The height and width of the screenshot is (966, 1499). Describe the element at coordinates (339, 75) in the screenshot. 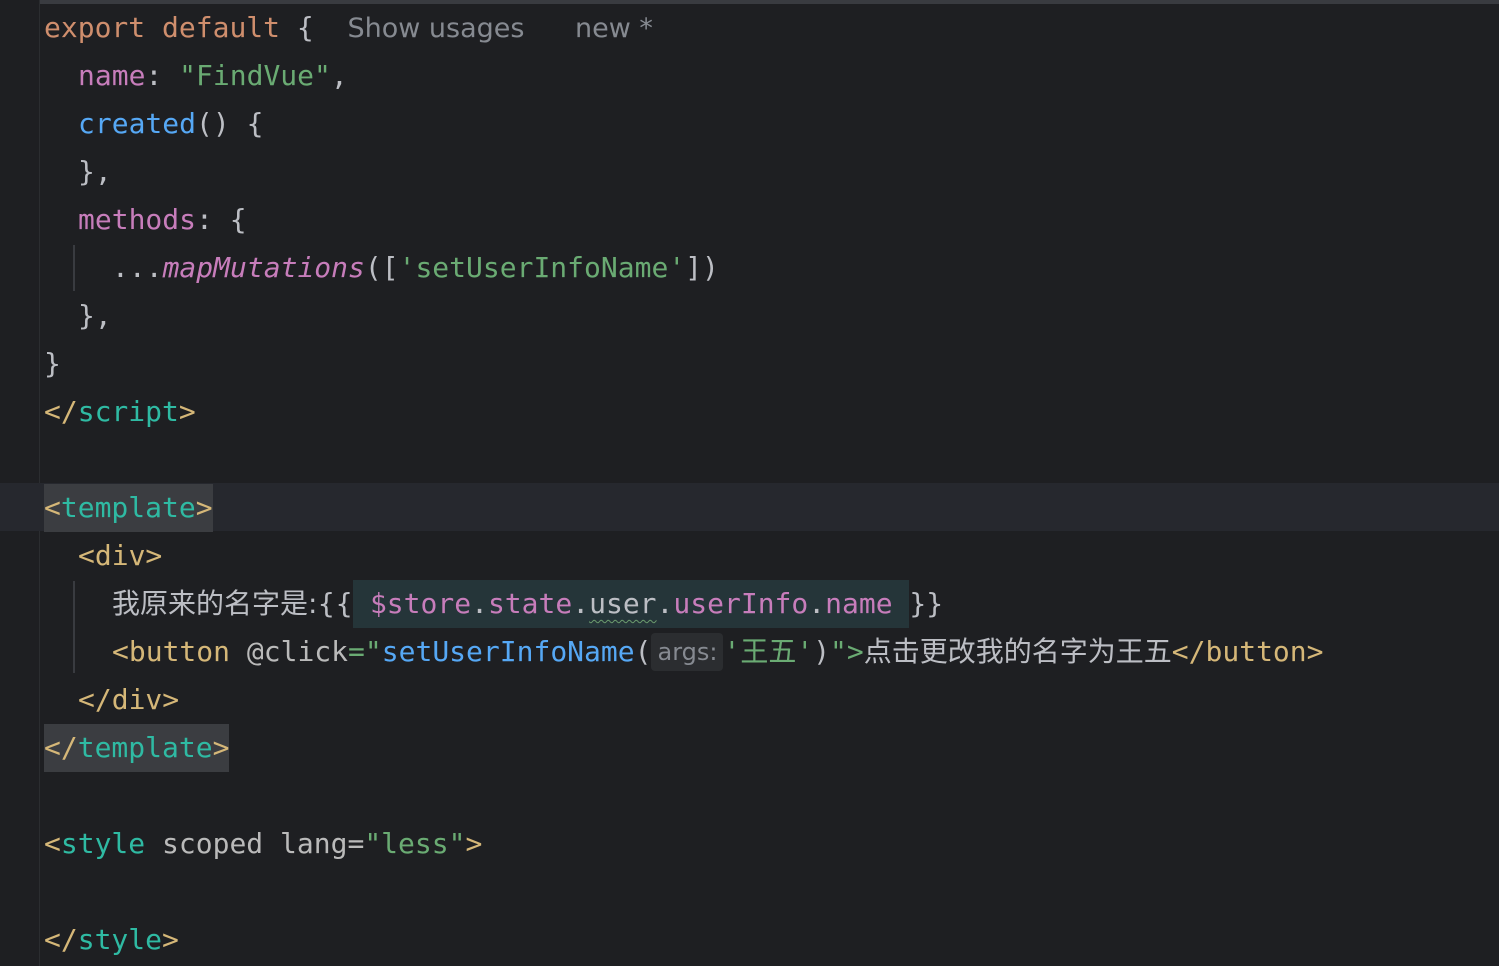

I see `comma: ,` at that location.